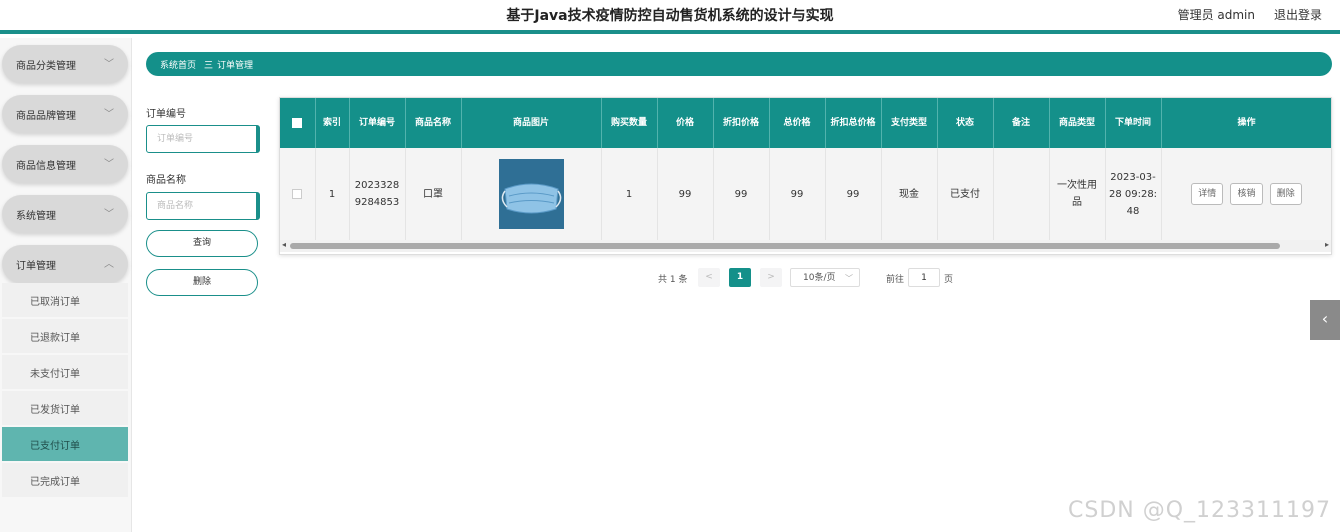 The image size is (1340, 532). What do you see at coordinates (673, 280) in the screenshot?
I see `pagination-total: 共 1 条` at bounding box center [673, 280].